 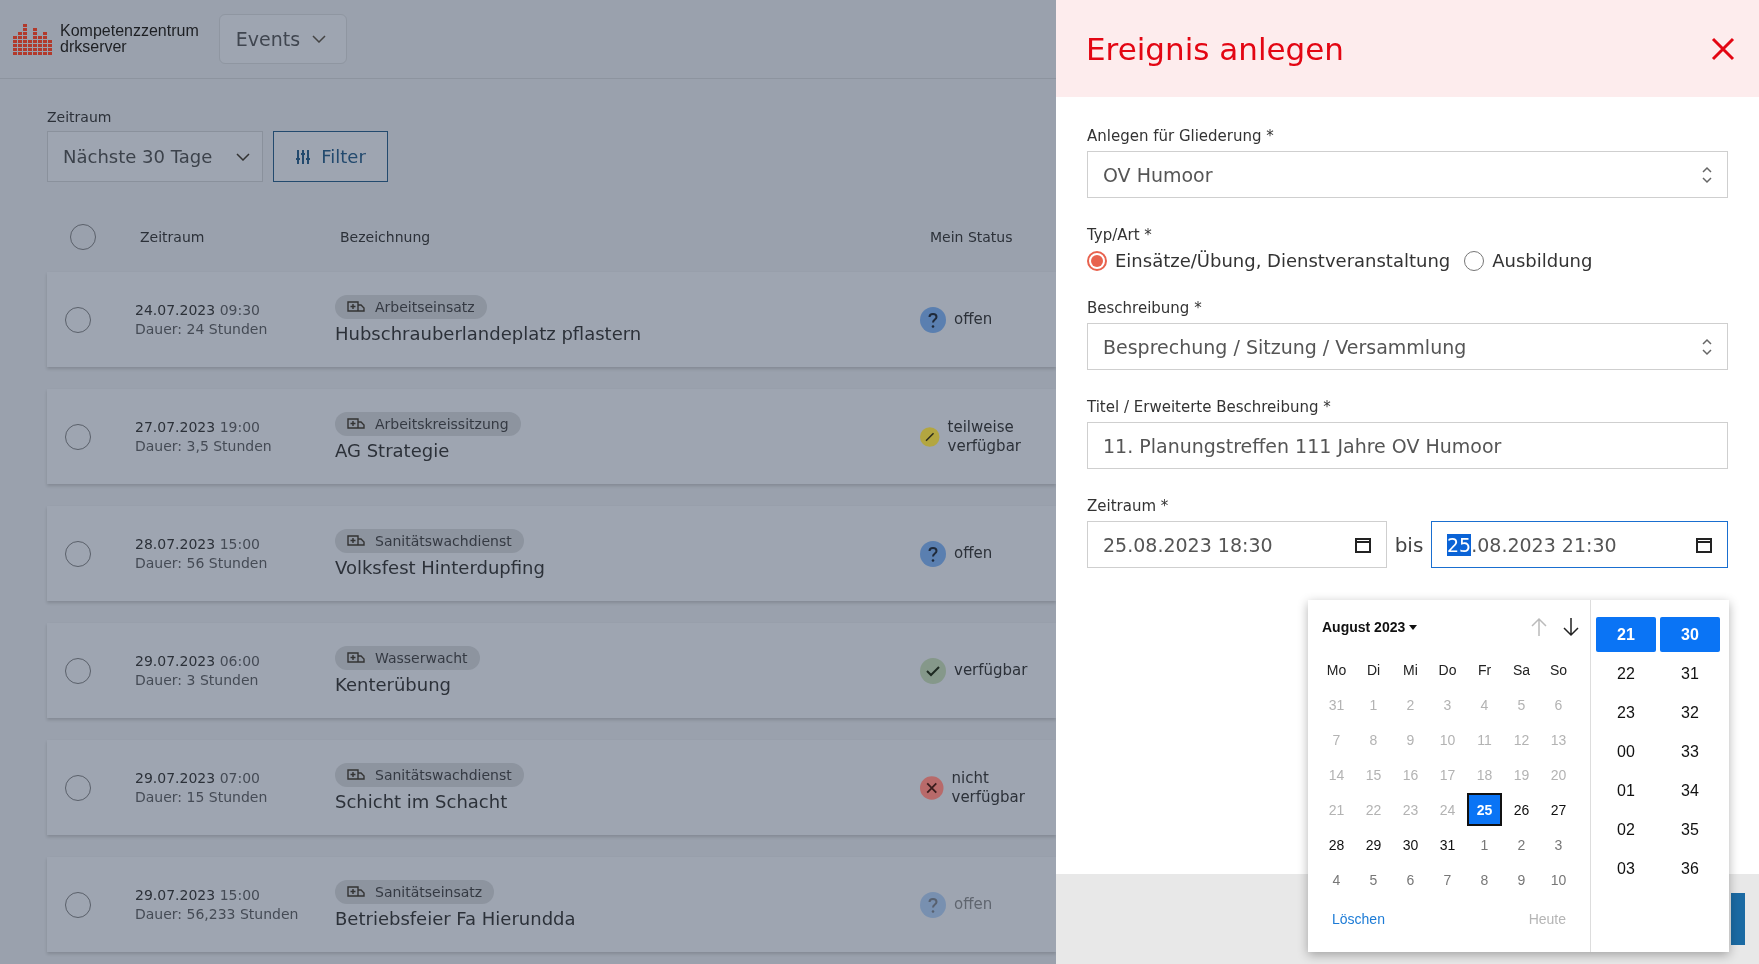 What do you see at coordinates (198, 778) in the screenshot?
I see `event-datetime: 29.07.2023 07:00` at bounding box center [198, 778].